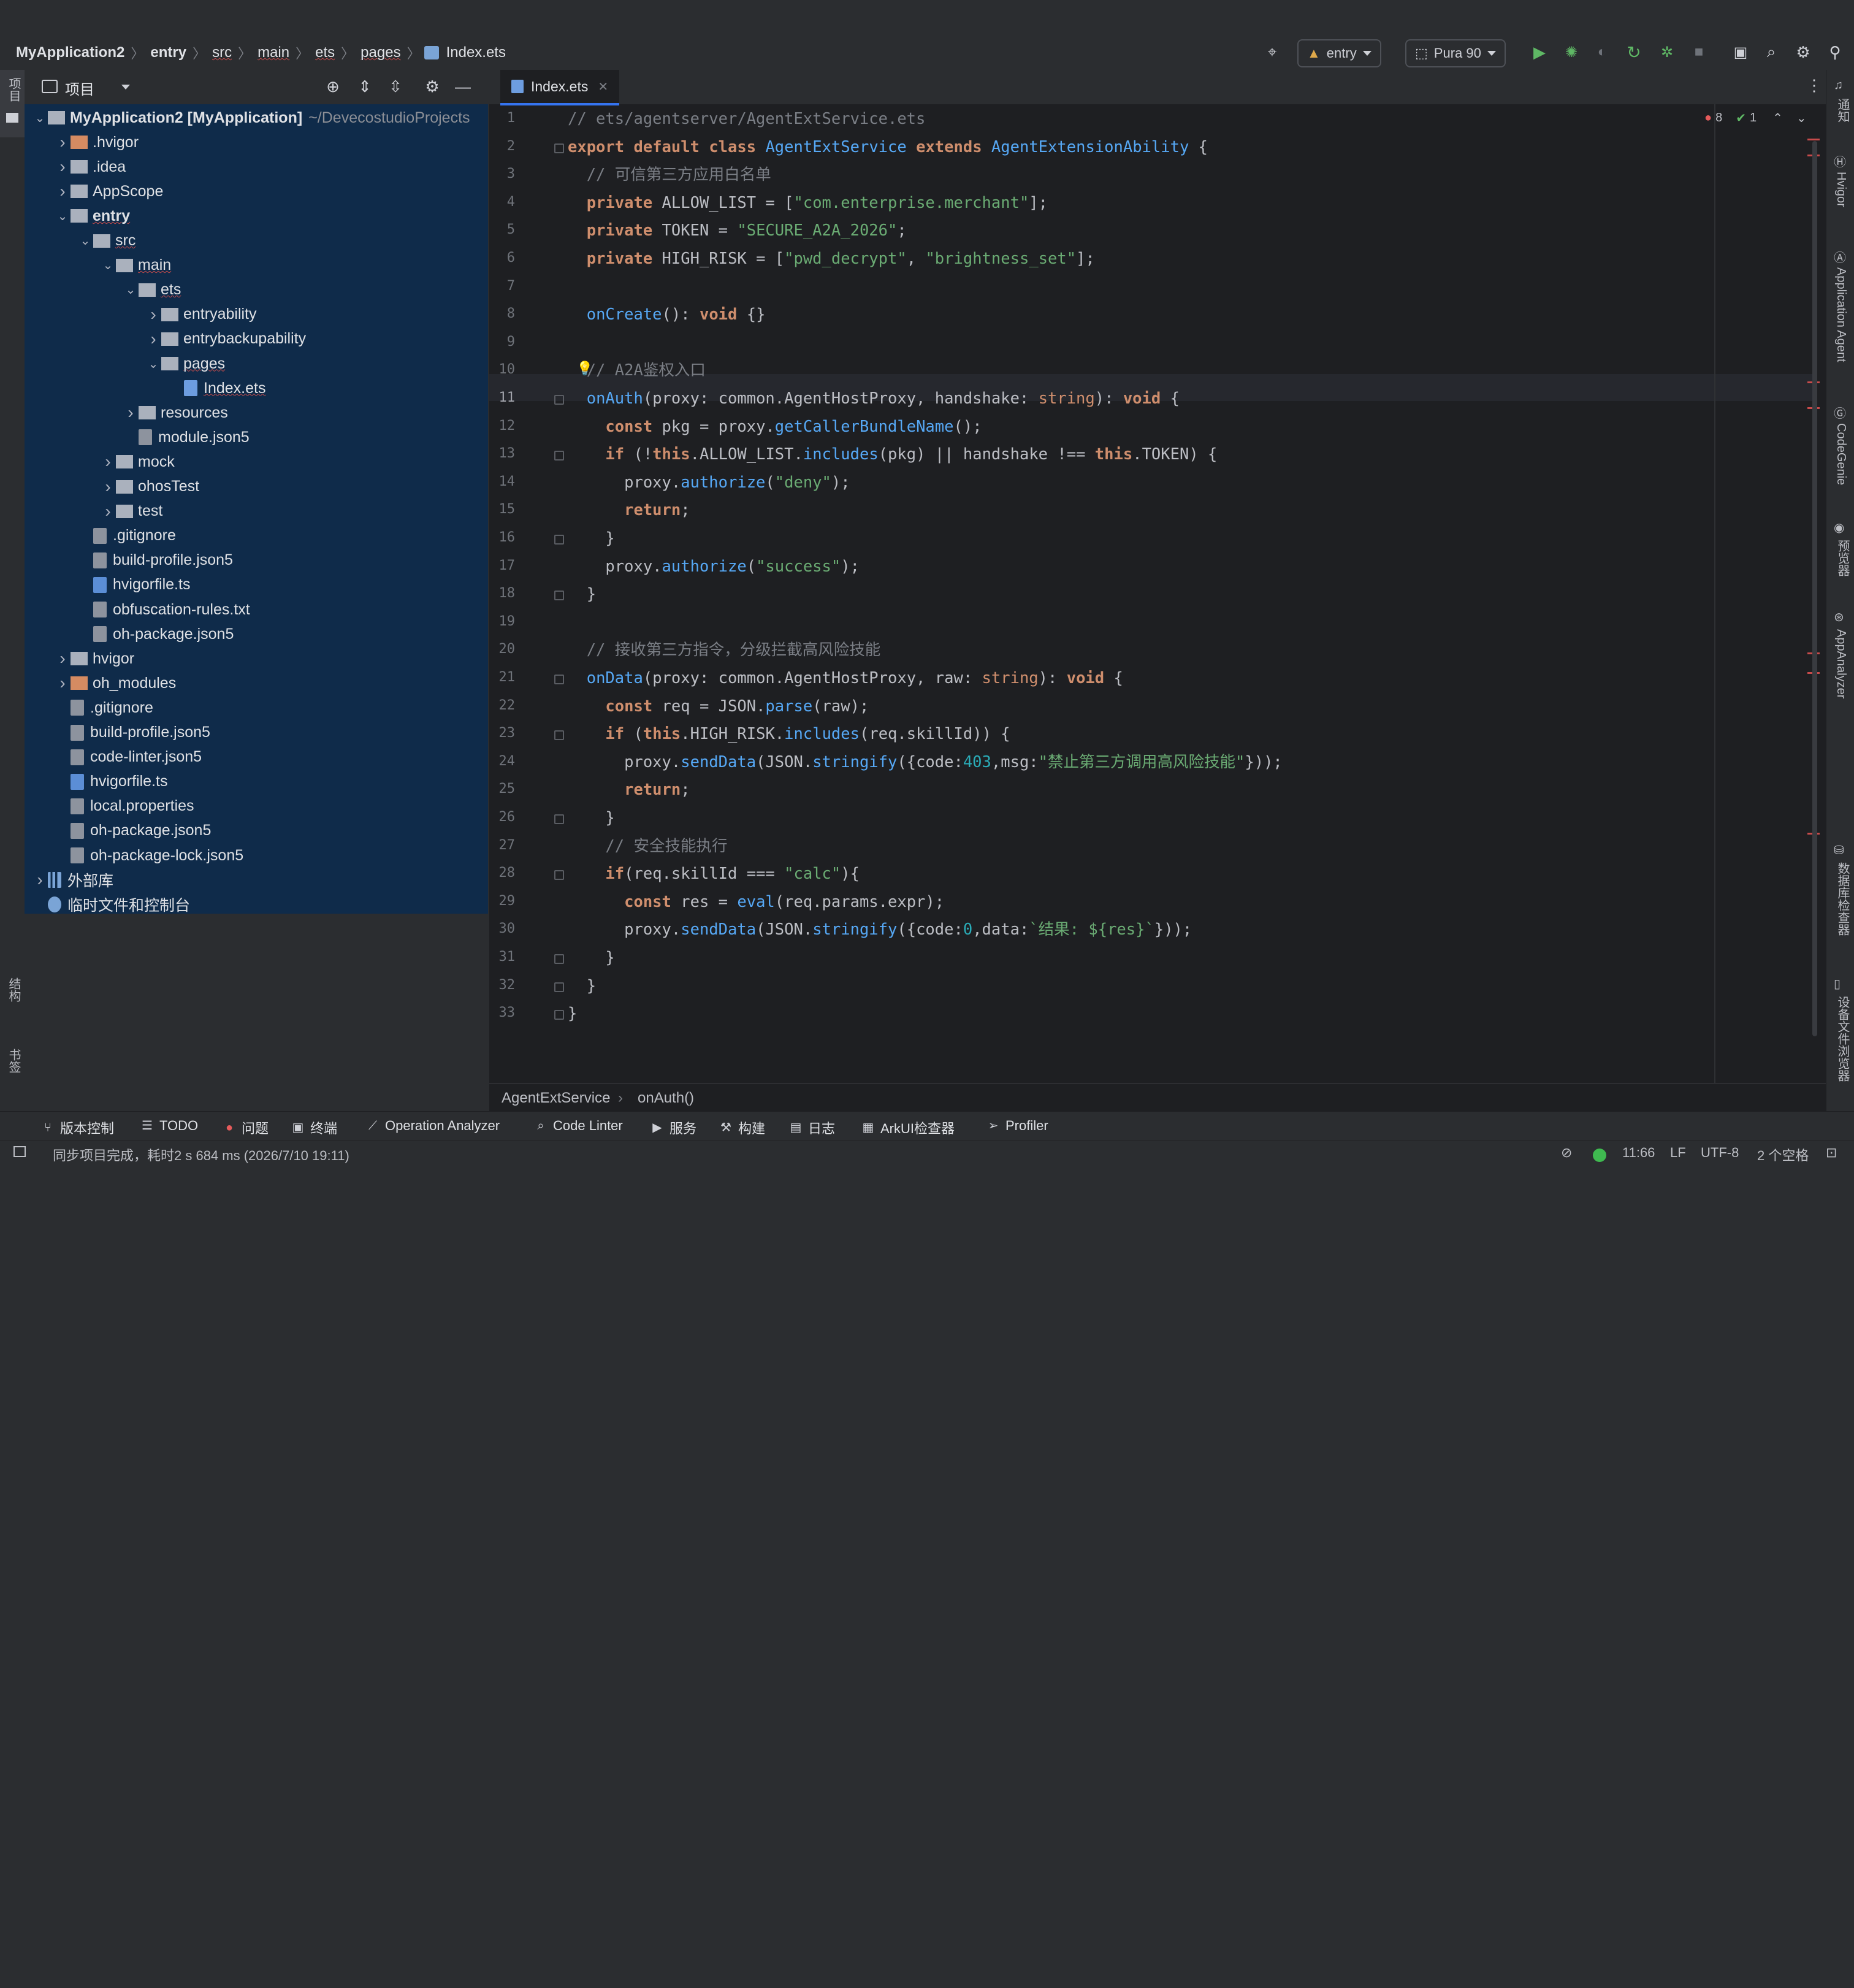 This screenshot has width=1854, height=1988. I want to click on tree-item: › .idea, so click(90, 167).